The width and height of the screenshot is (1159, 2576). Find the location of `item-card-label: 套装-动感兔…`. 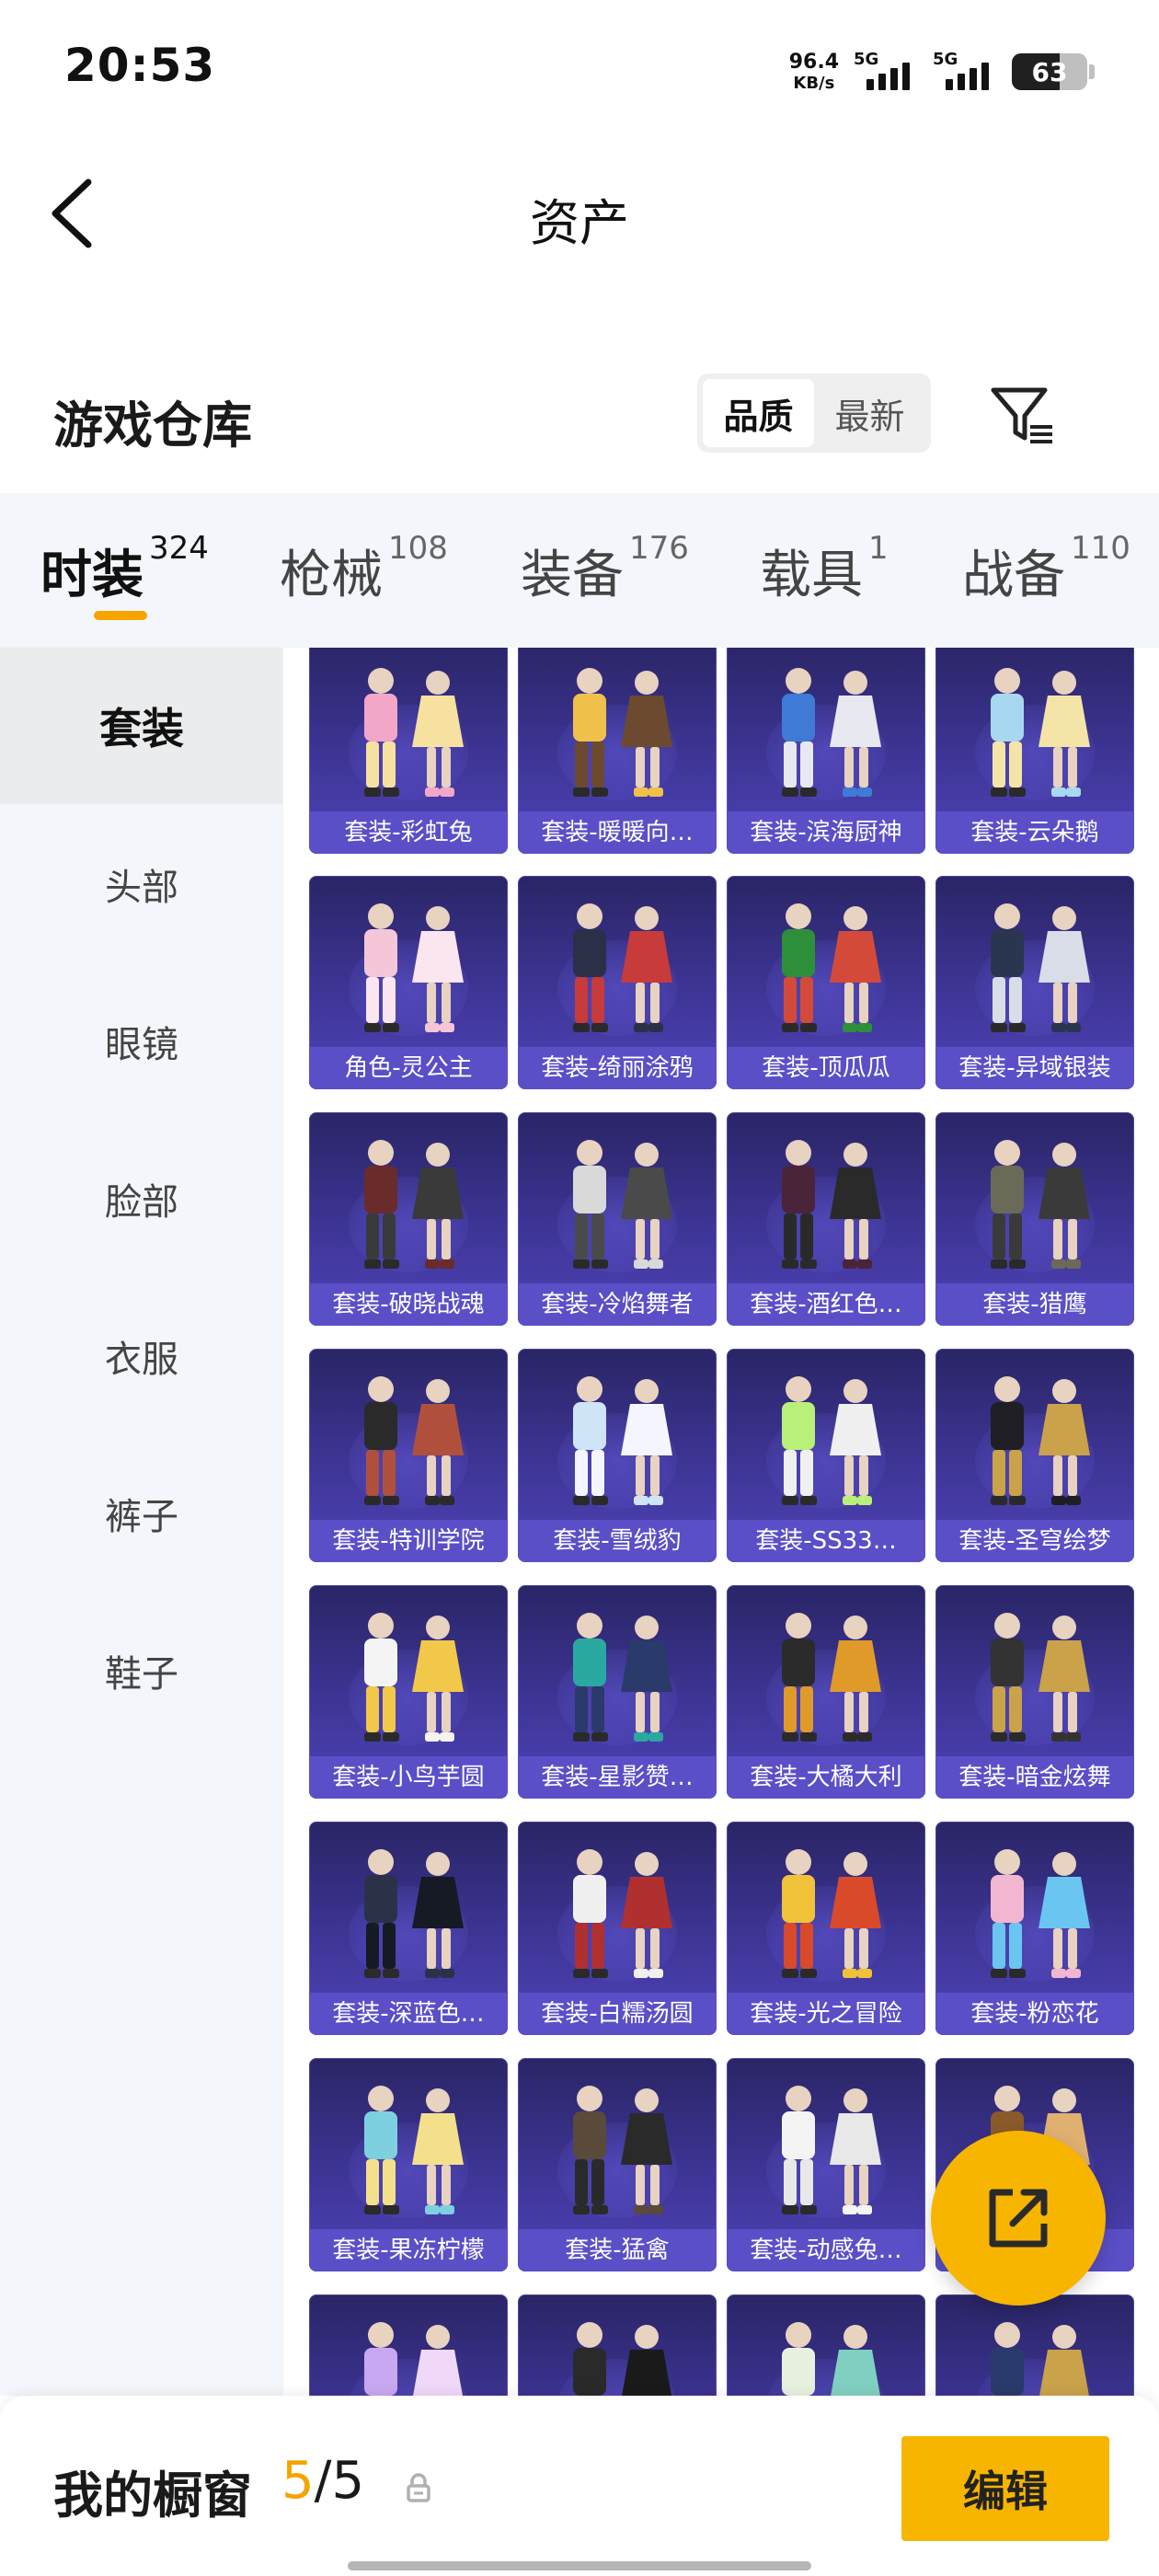

item-card-label: 套装-动感兔… is located at coordinates (826, 2250).